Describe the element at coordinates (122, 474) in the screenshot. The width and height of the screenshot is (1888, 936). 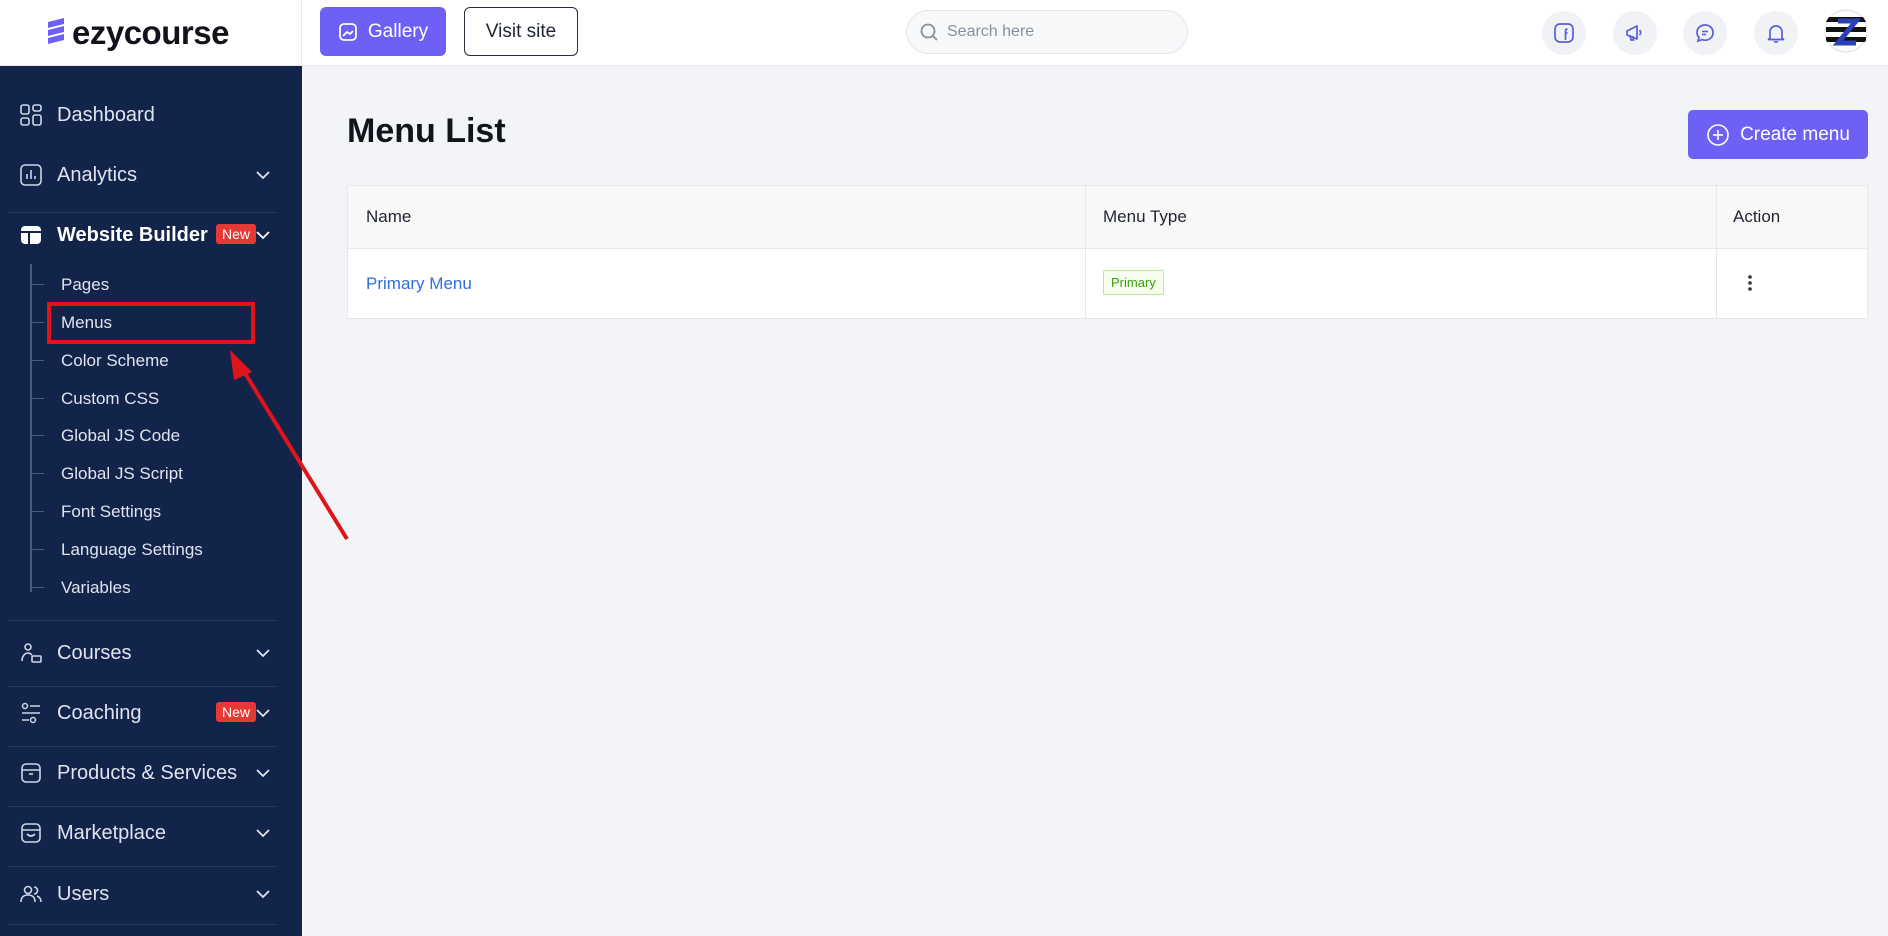
I see `submenu-item-global-js-script: Global JS Script` at that location.